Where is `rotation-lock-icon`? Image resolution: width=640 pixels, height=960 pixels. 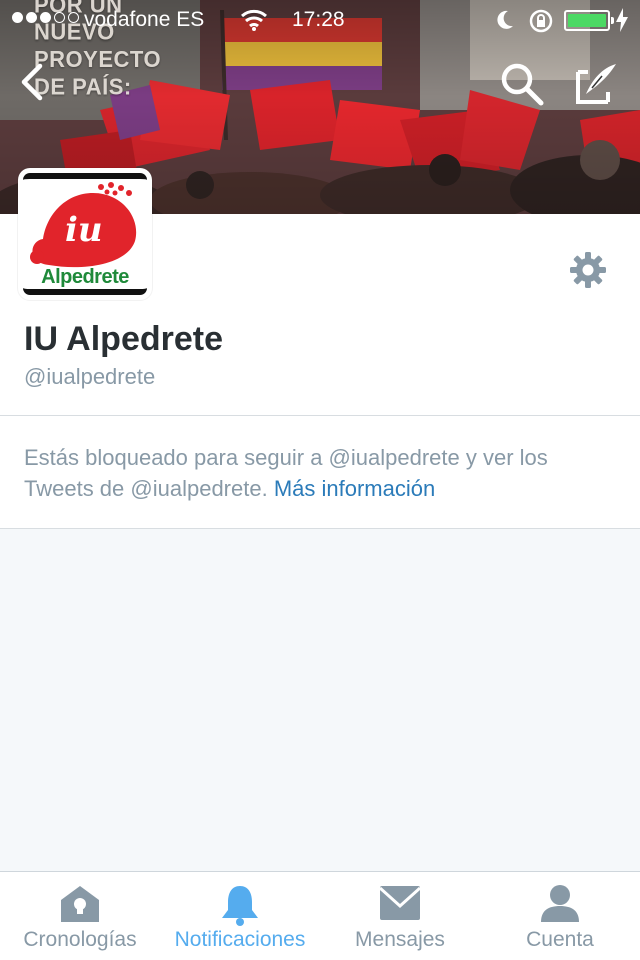
rotation-lock-icon is located at coordinates (541, 21).